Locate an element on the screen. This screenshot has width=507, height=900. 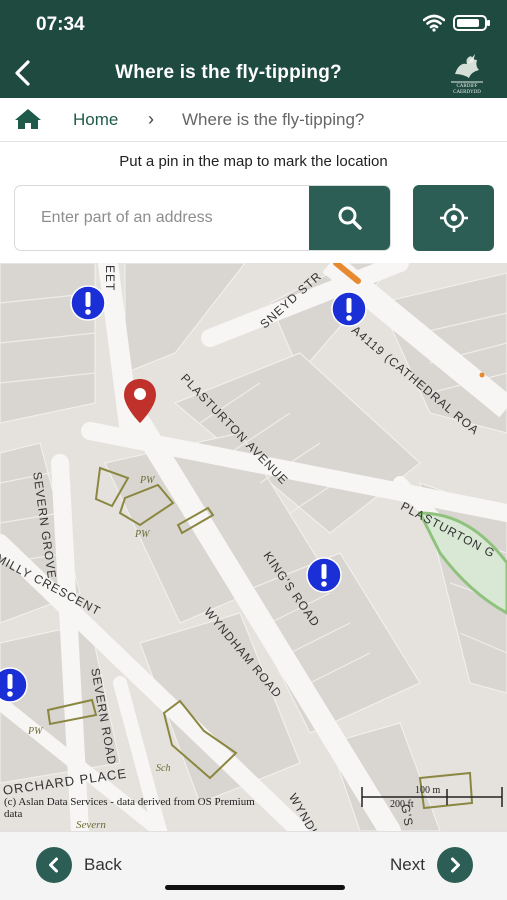
map-pin-icon is located at coordinates (140, 401).